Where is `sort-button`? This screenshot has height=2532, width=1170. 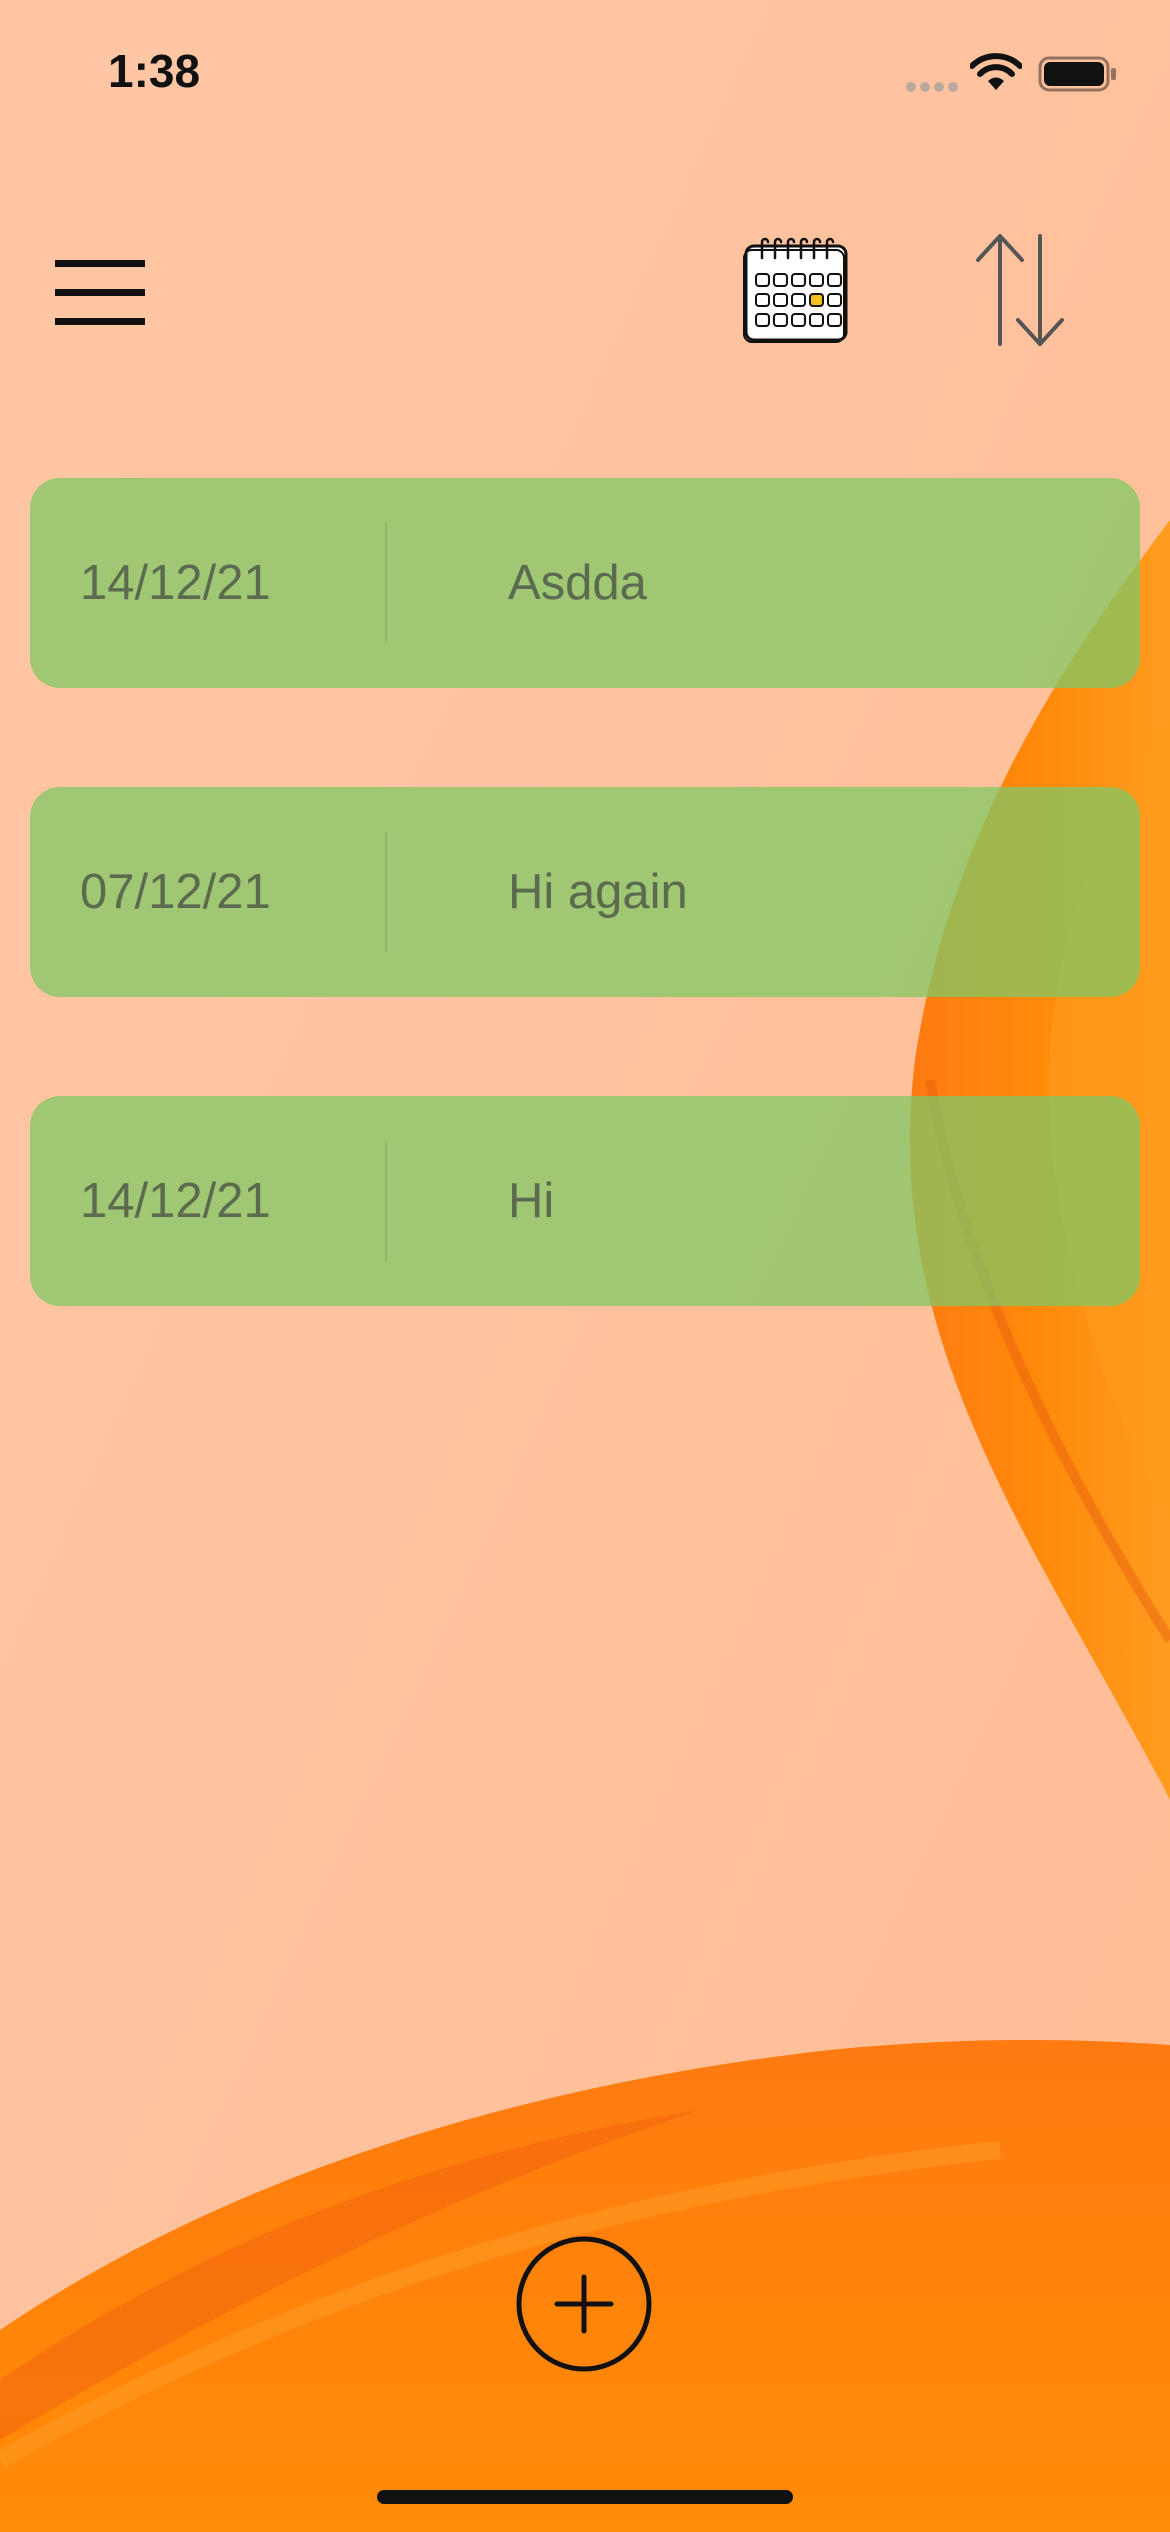
sort-button is located at coordinates (1020, 290).